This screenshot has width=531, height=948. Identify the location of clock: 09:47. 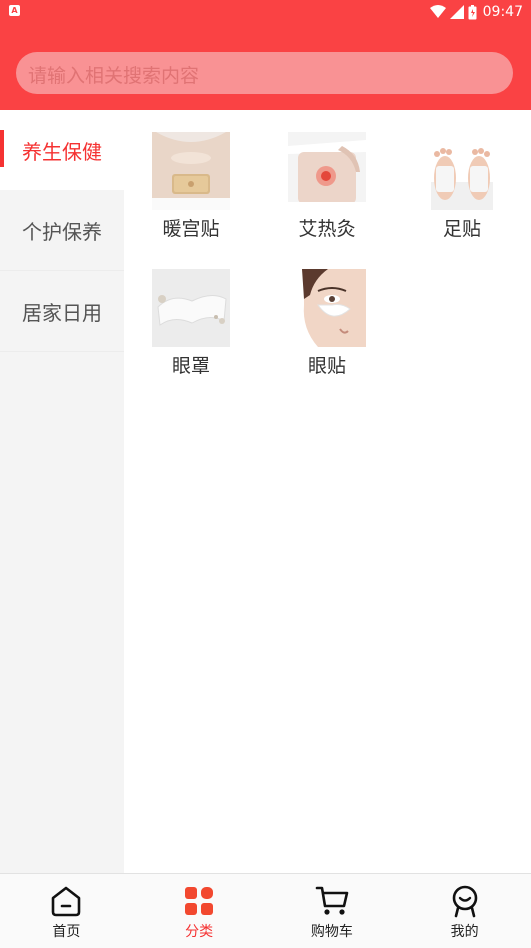
(502, 12).